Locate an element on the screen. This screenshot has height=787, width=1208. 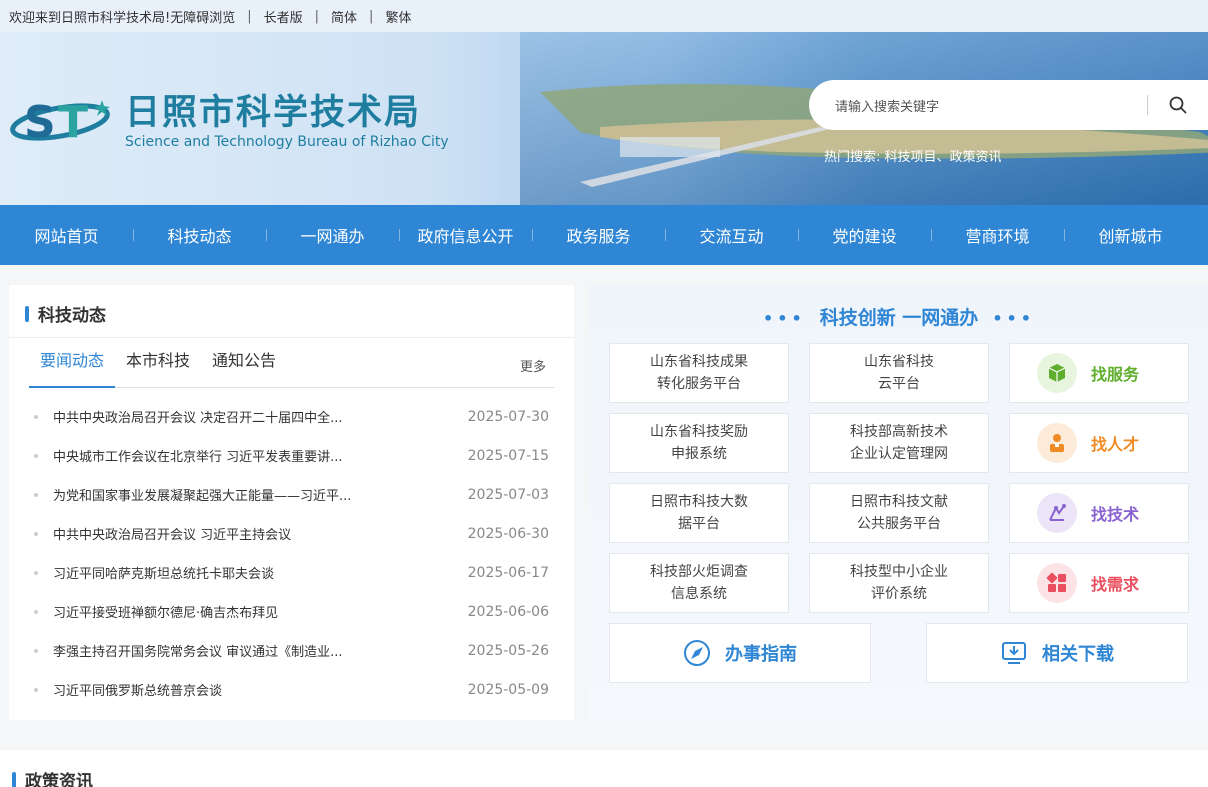
news-date: 2025-06-17 is located at coordinates (508, 572).